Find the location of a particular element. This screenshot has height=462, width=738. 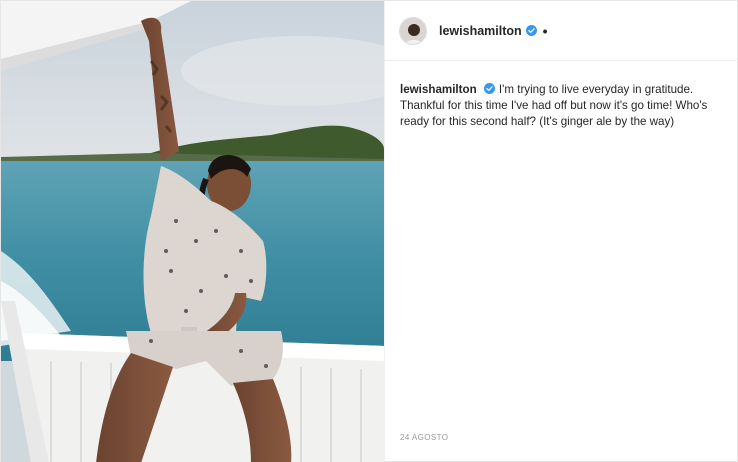

caption-username: lewishamilton is located at coordinates (438, 89).